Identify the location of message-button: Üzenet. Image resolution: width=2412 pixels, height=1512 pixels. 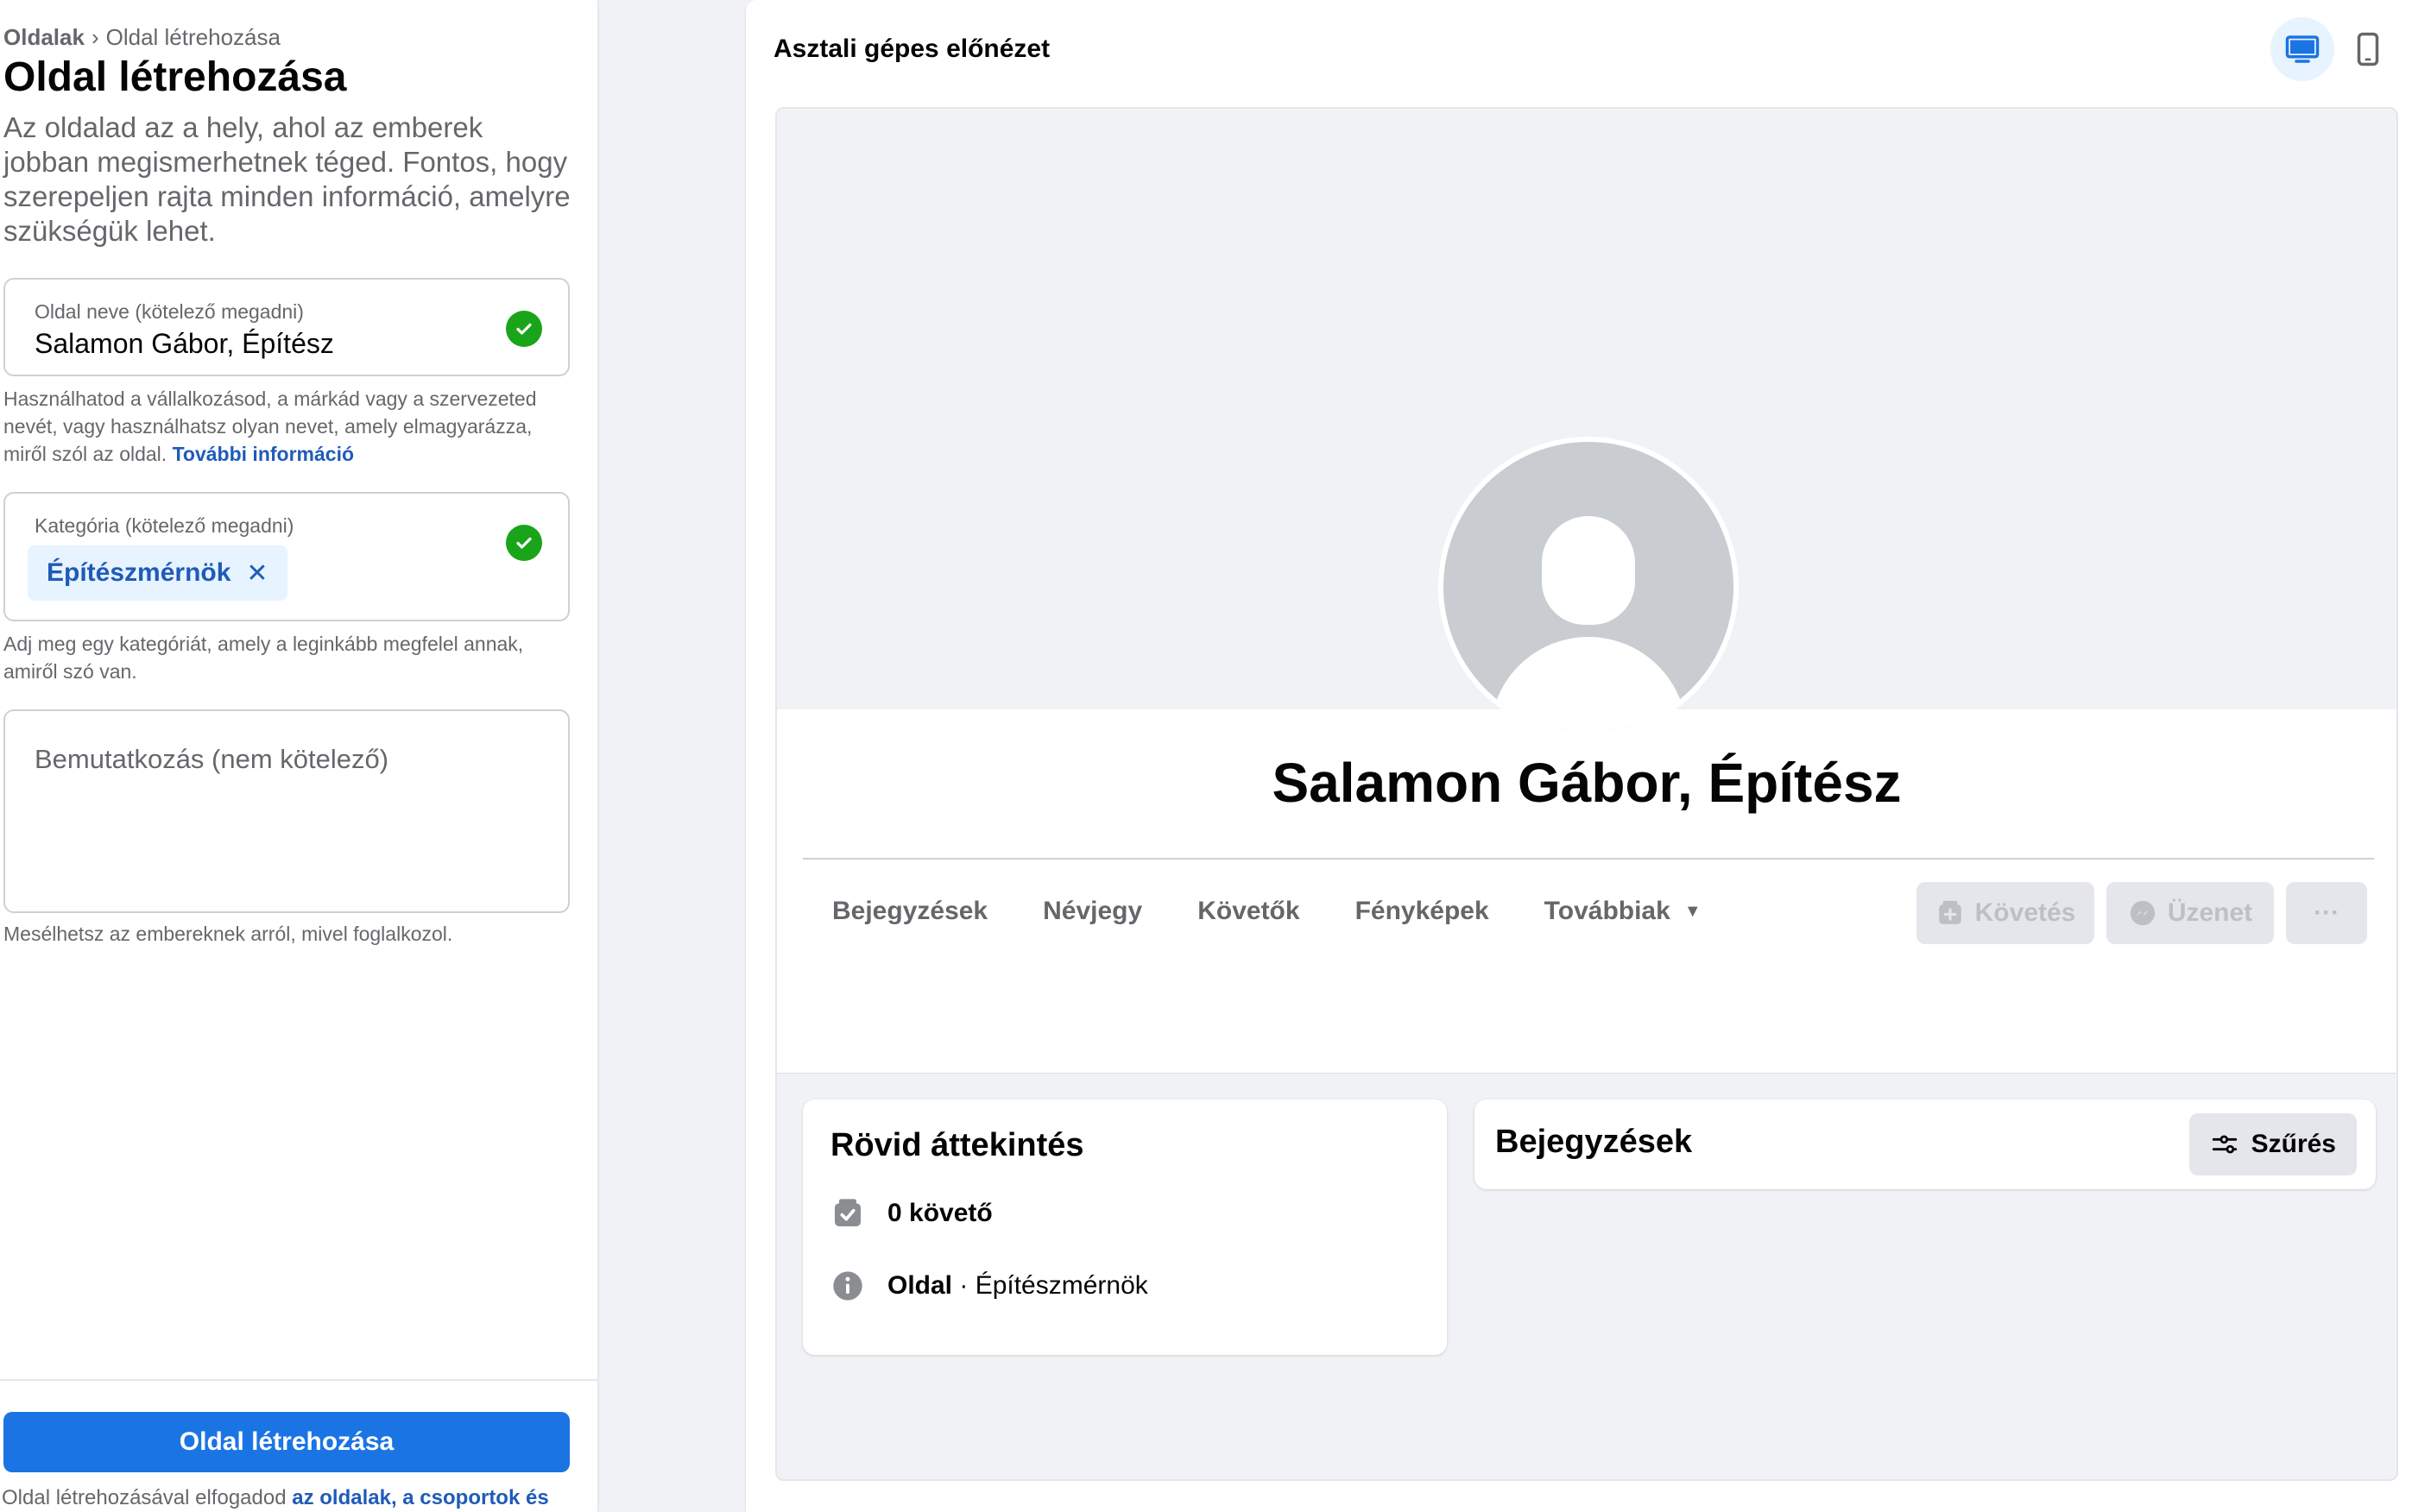
(2190, 913).